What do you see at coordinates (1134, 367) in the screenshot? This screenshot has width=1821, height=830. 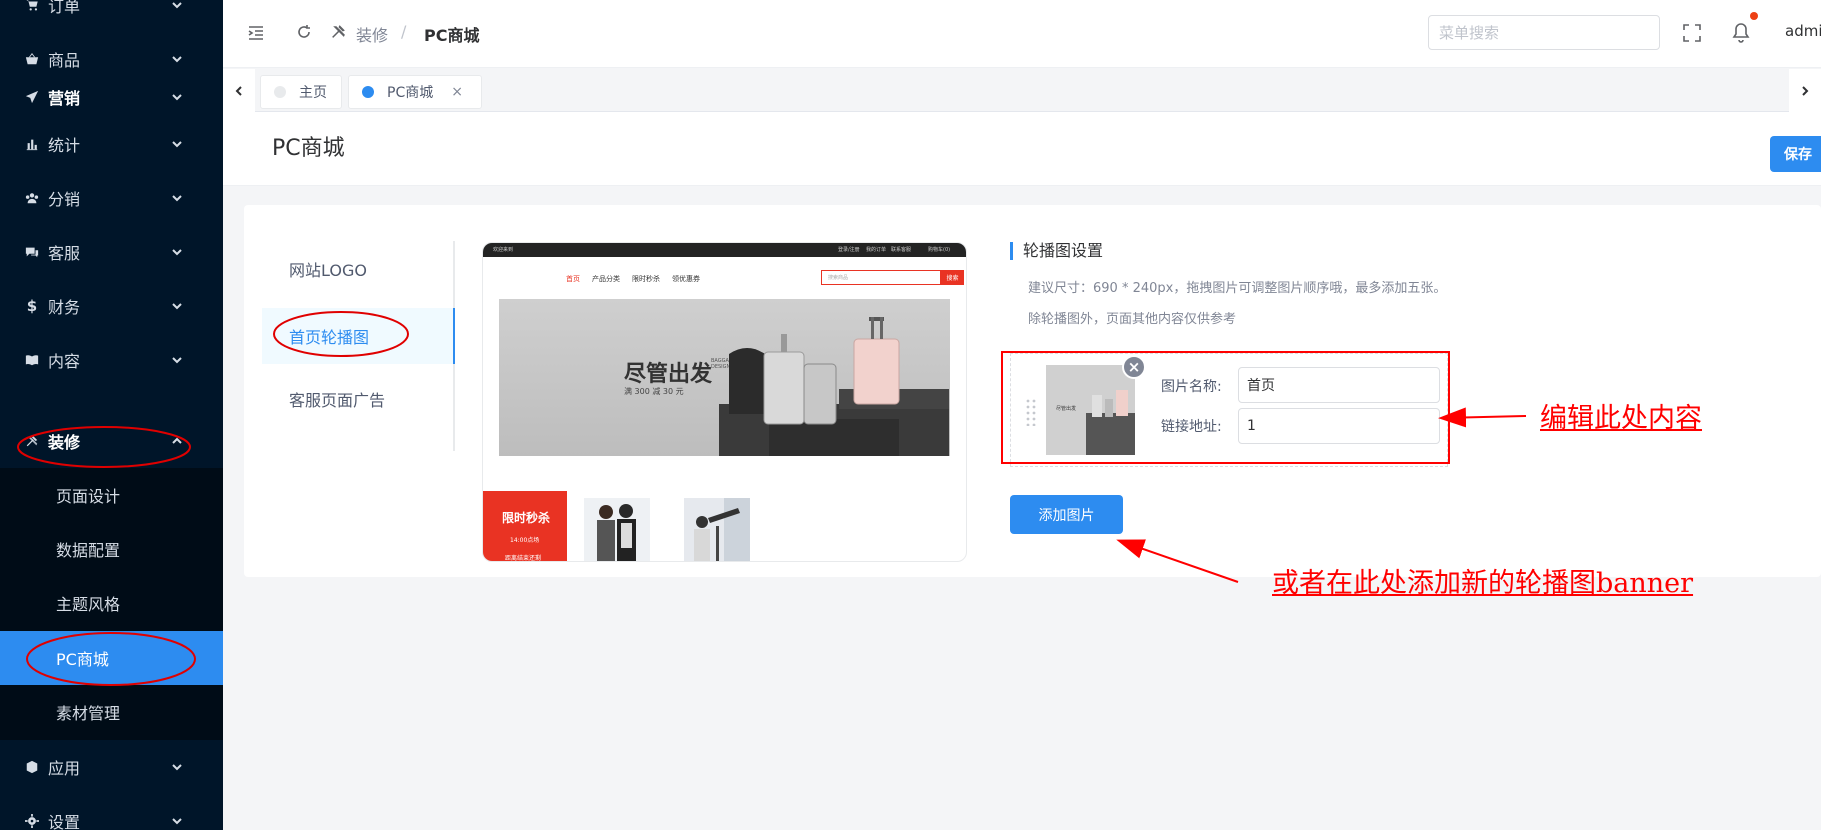 I see `remove-image-button: ×` at bounding box center [1134, 367].